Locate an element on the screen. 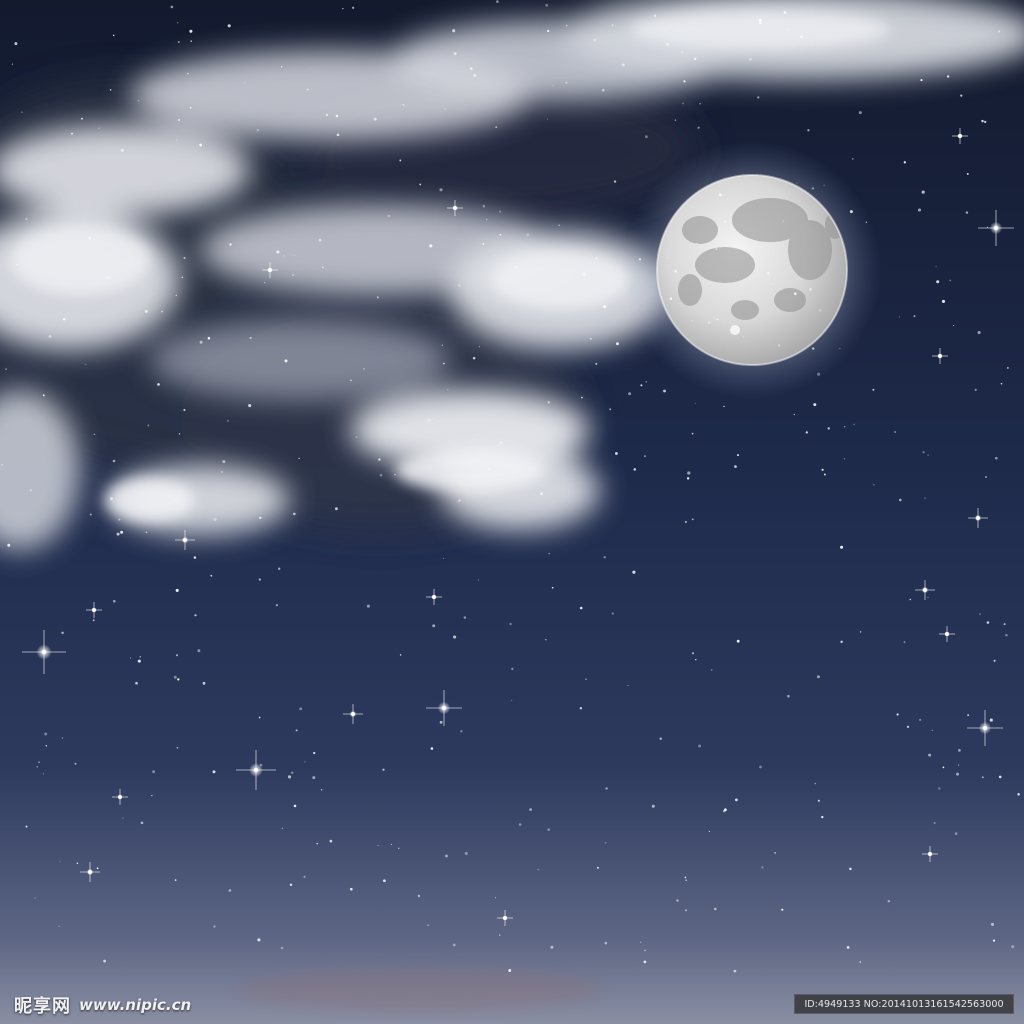  watermark-url: www.nipic.cn is located at coordinates (135, 1005).